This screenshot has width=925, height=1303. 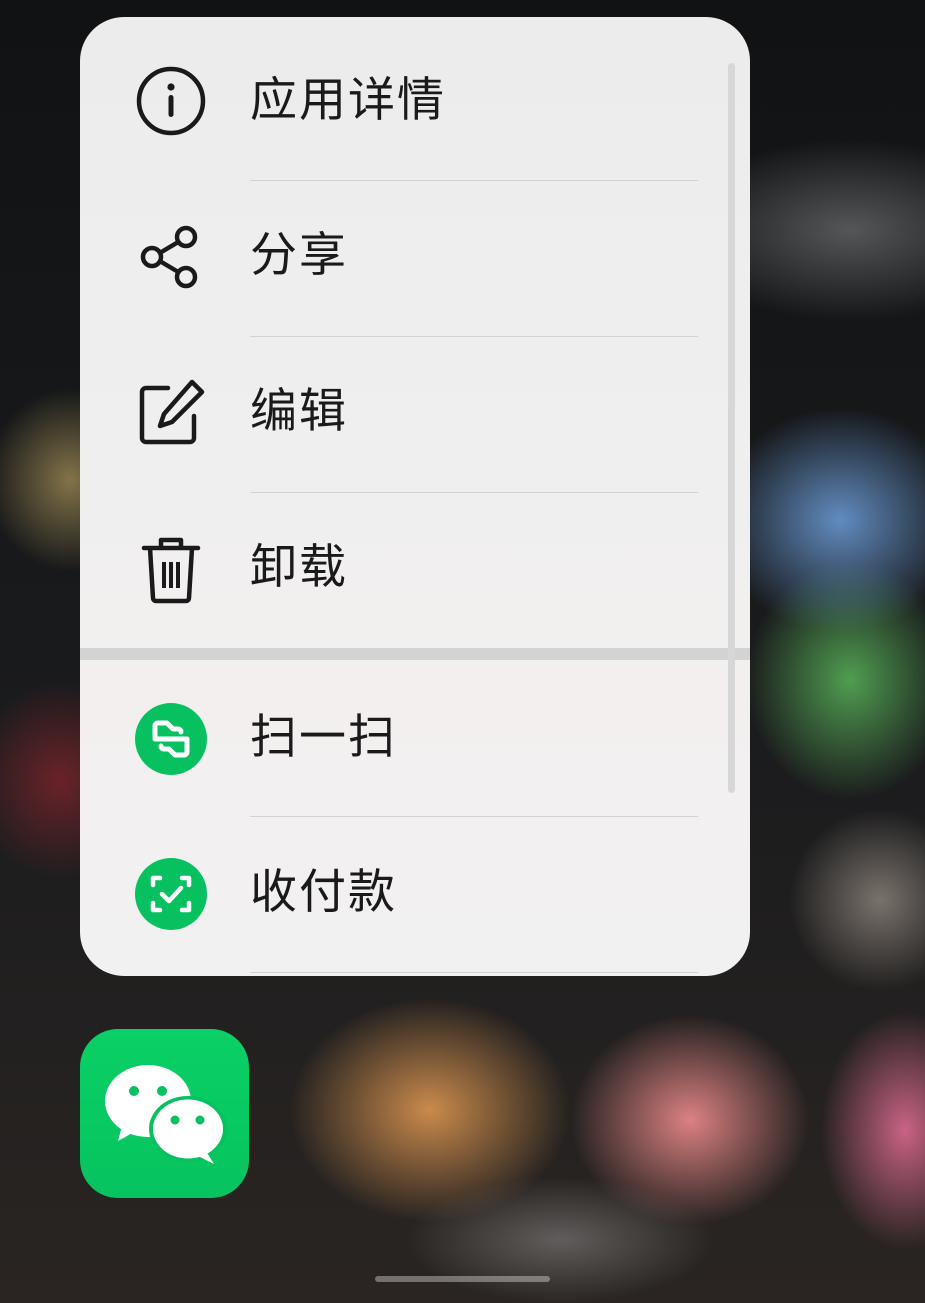 What do you see at coordinates (323, 892) in the screenshot?
I see `menu-item-label: 收付款` at bounding box center [323, 892].